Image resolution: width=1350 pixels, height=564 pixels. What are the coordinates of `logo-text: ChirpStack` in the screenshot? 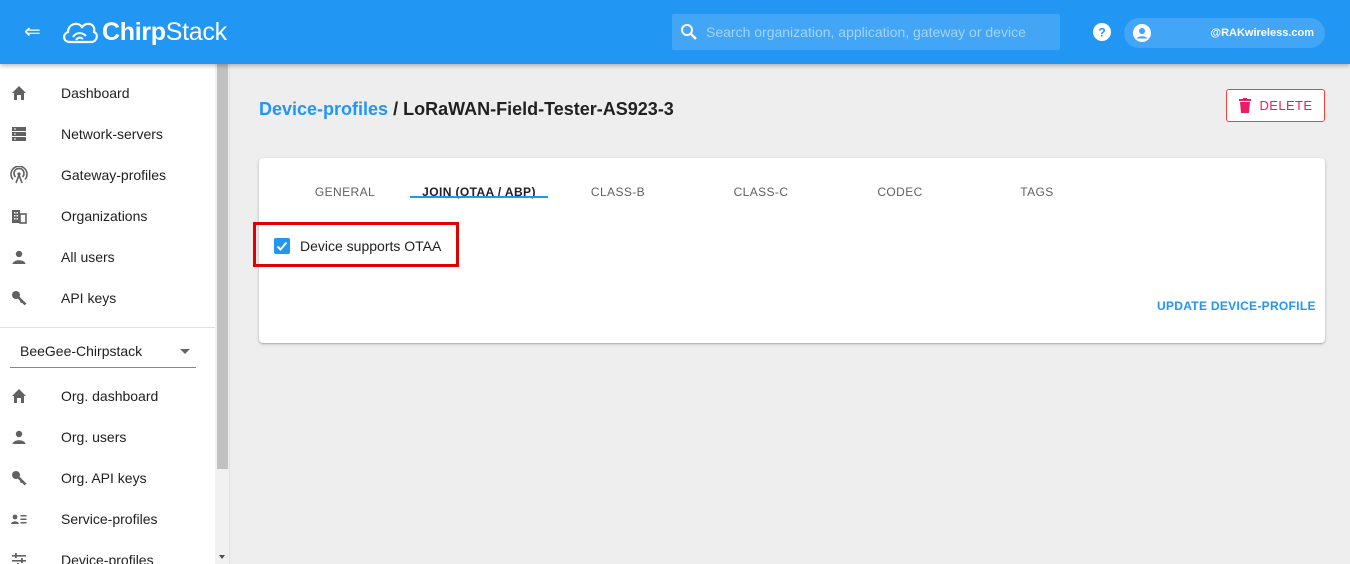 It's located at (164, 31).